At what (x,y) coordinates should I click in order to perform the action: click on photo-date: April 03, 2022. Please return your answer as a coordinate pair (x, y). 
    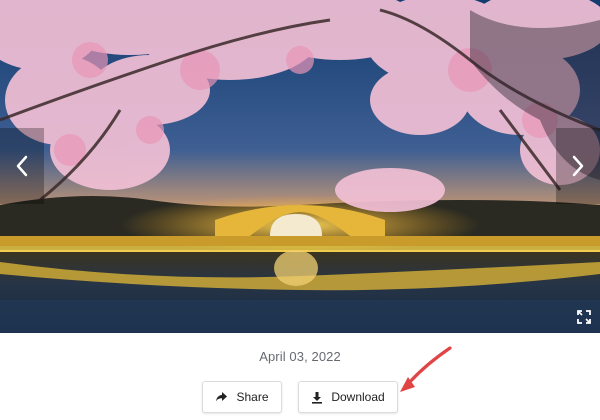
    Looking at the image, I should click on (300, 356).